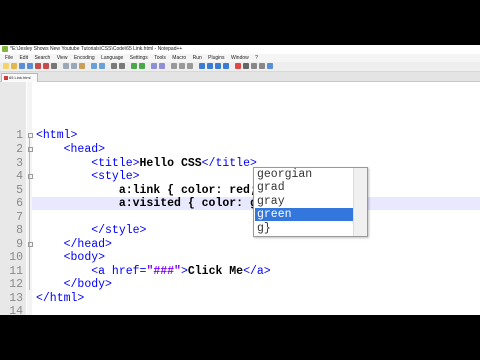 Image resolution: width=480 pixels, height=360 pixels. I want to click on doc-map-icon, so click(210, 66).